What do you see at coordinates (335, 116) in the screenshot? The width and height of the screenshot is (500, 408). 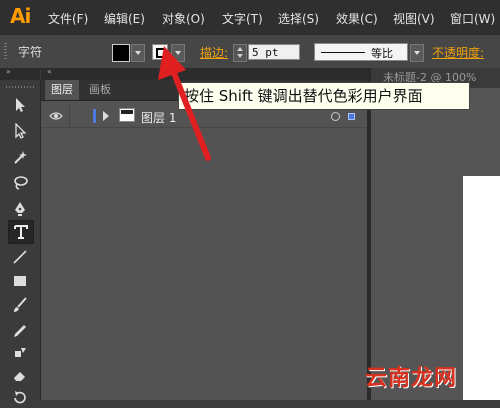 I see `layer-target-icon` at bounding box center [335, 116].